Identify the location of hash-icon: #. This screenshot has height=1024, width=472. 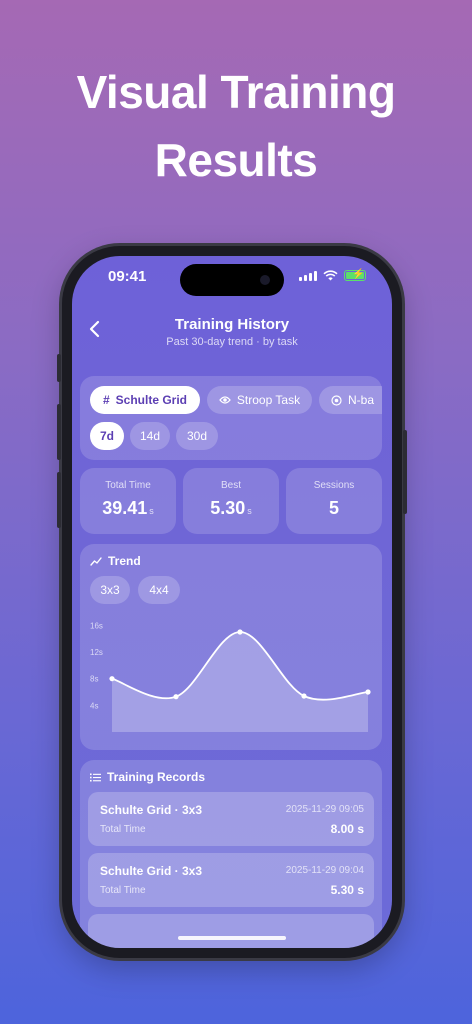
(106, 400).